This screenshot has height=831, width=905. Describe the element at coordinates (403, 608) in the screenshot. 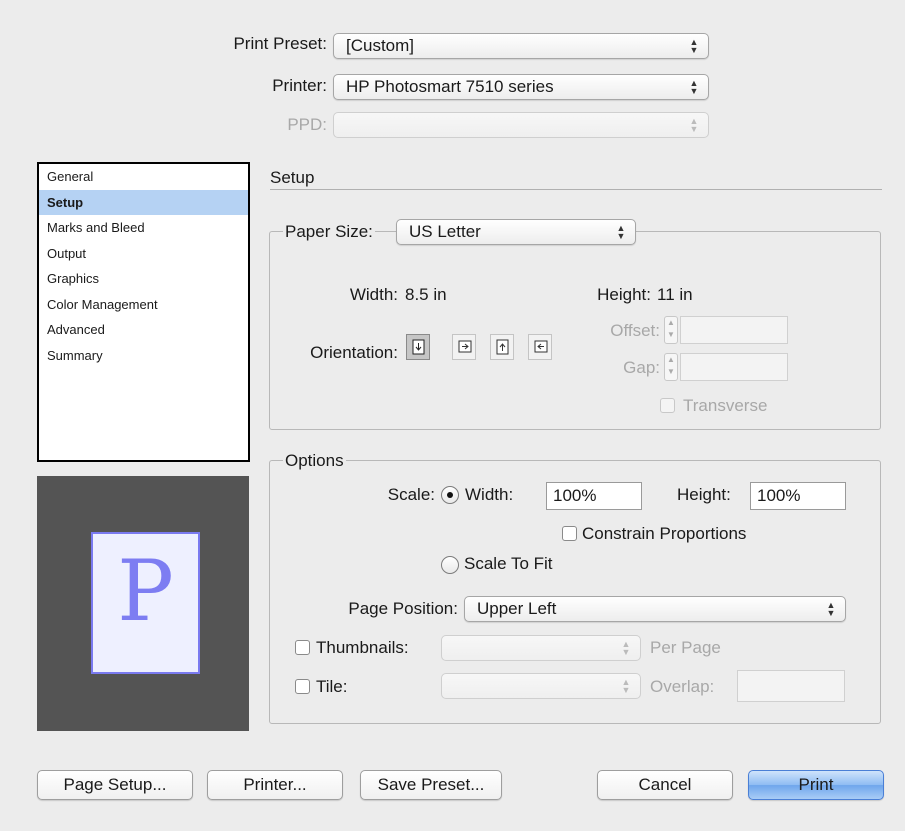

I see `page-position-label: Page Position:` at that location.